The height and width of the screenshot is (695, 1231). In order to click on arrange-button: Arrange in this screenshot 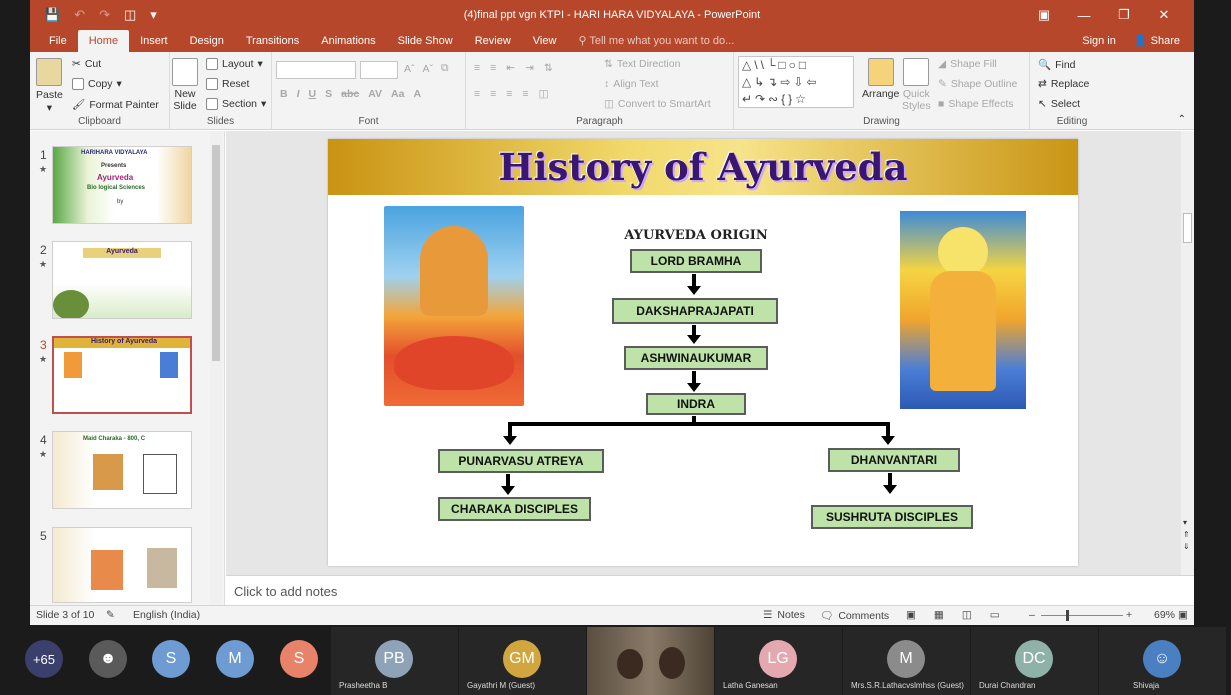, I will do `click(880, 79)`.